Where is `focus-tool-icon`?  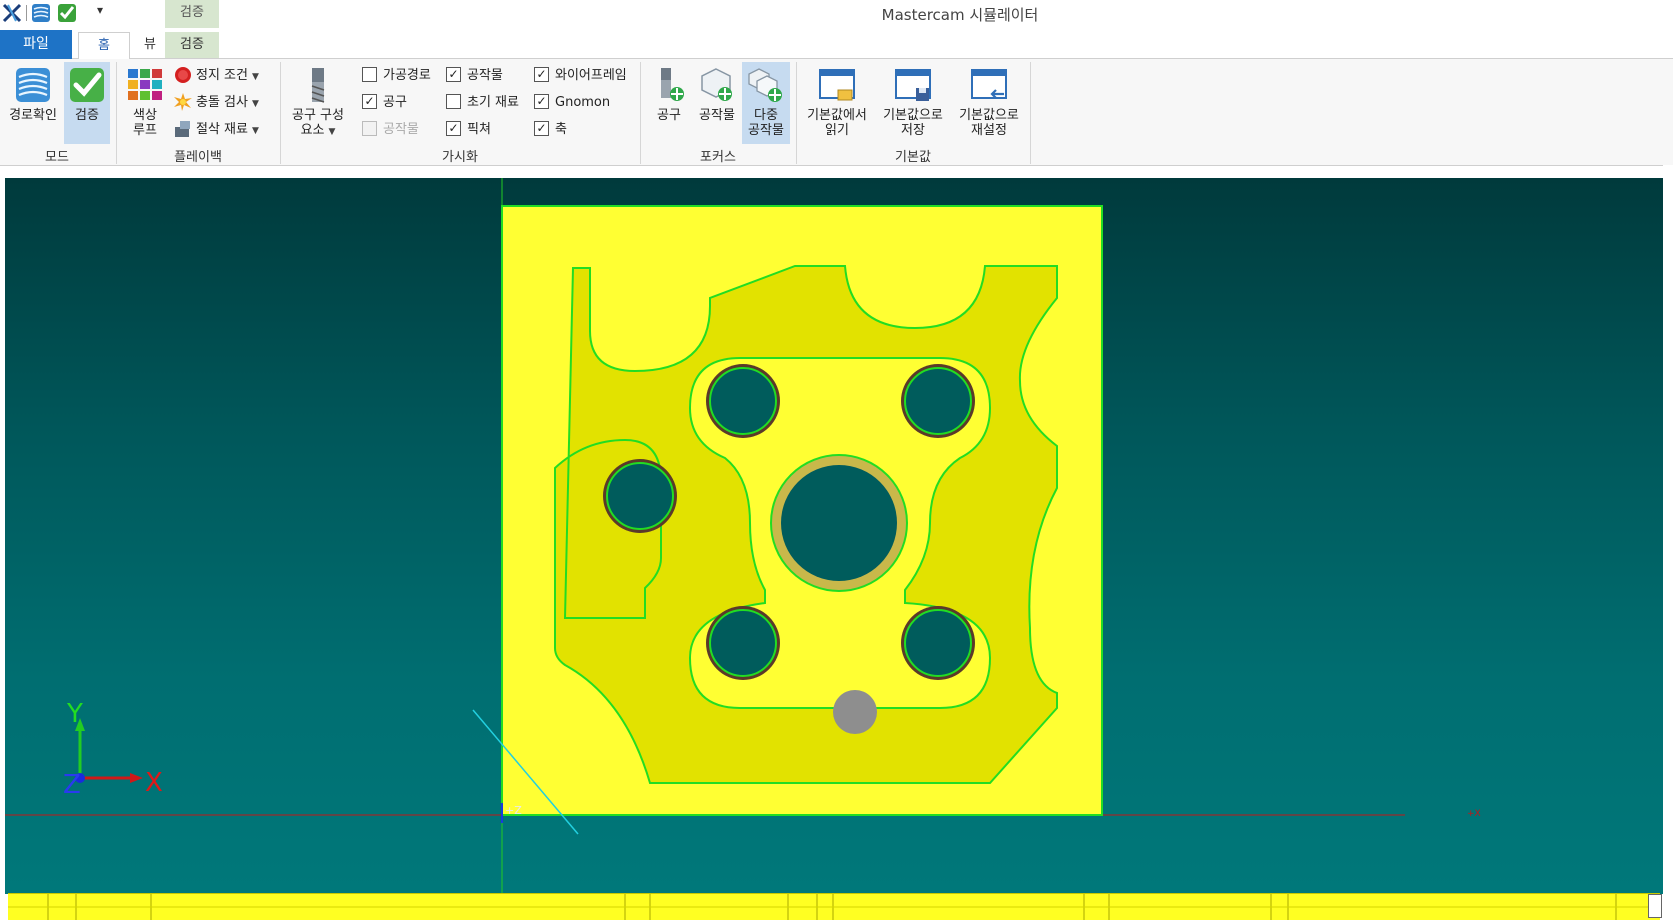
focus-tool-icon is located at coordinates (672, 84).